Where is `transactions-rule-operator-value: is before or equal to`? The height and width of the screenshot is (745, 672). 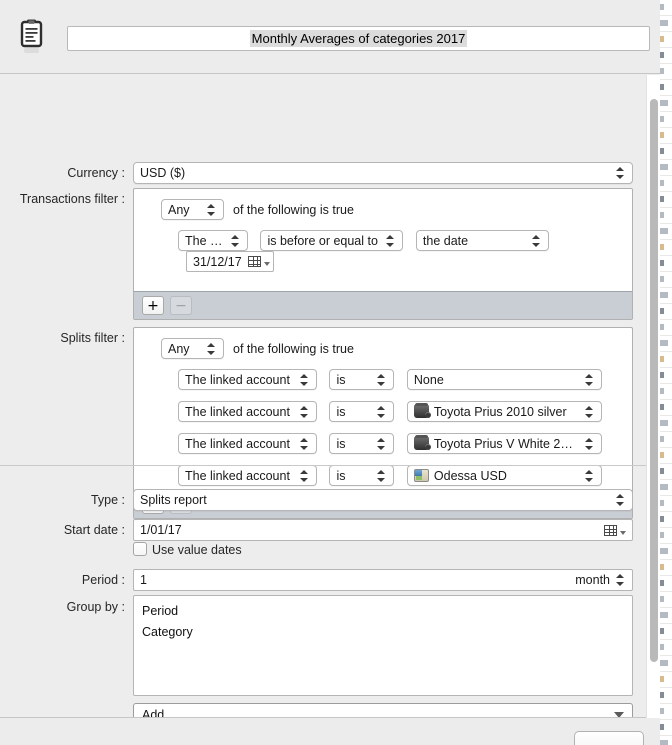
transactions-rule-operator-value: is before or equal to is located at coordinates (322, 240).